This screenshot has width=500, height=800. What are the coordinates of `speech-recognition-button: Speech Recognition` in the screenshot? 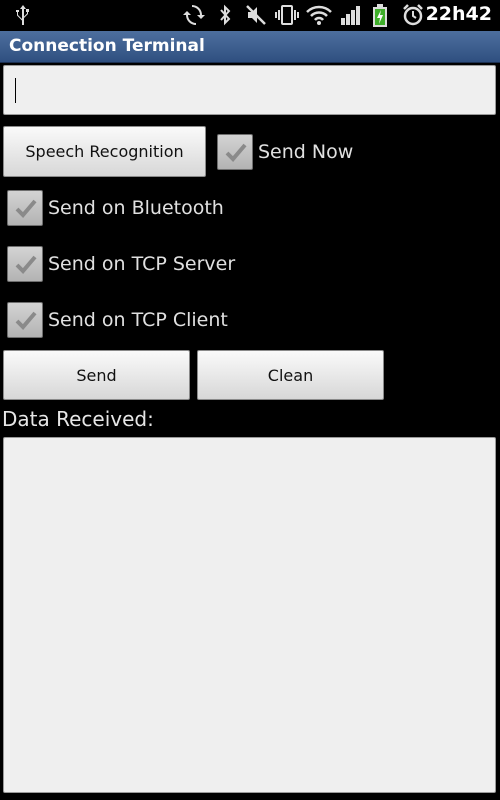 It's located at (104, 151).